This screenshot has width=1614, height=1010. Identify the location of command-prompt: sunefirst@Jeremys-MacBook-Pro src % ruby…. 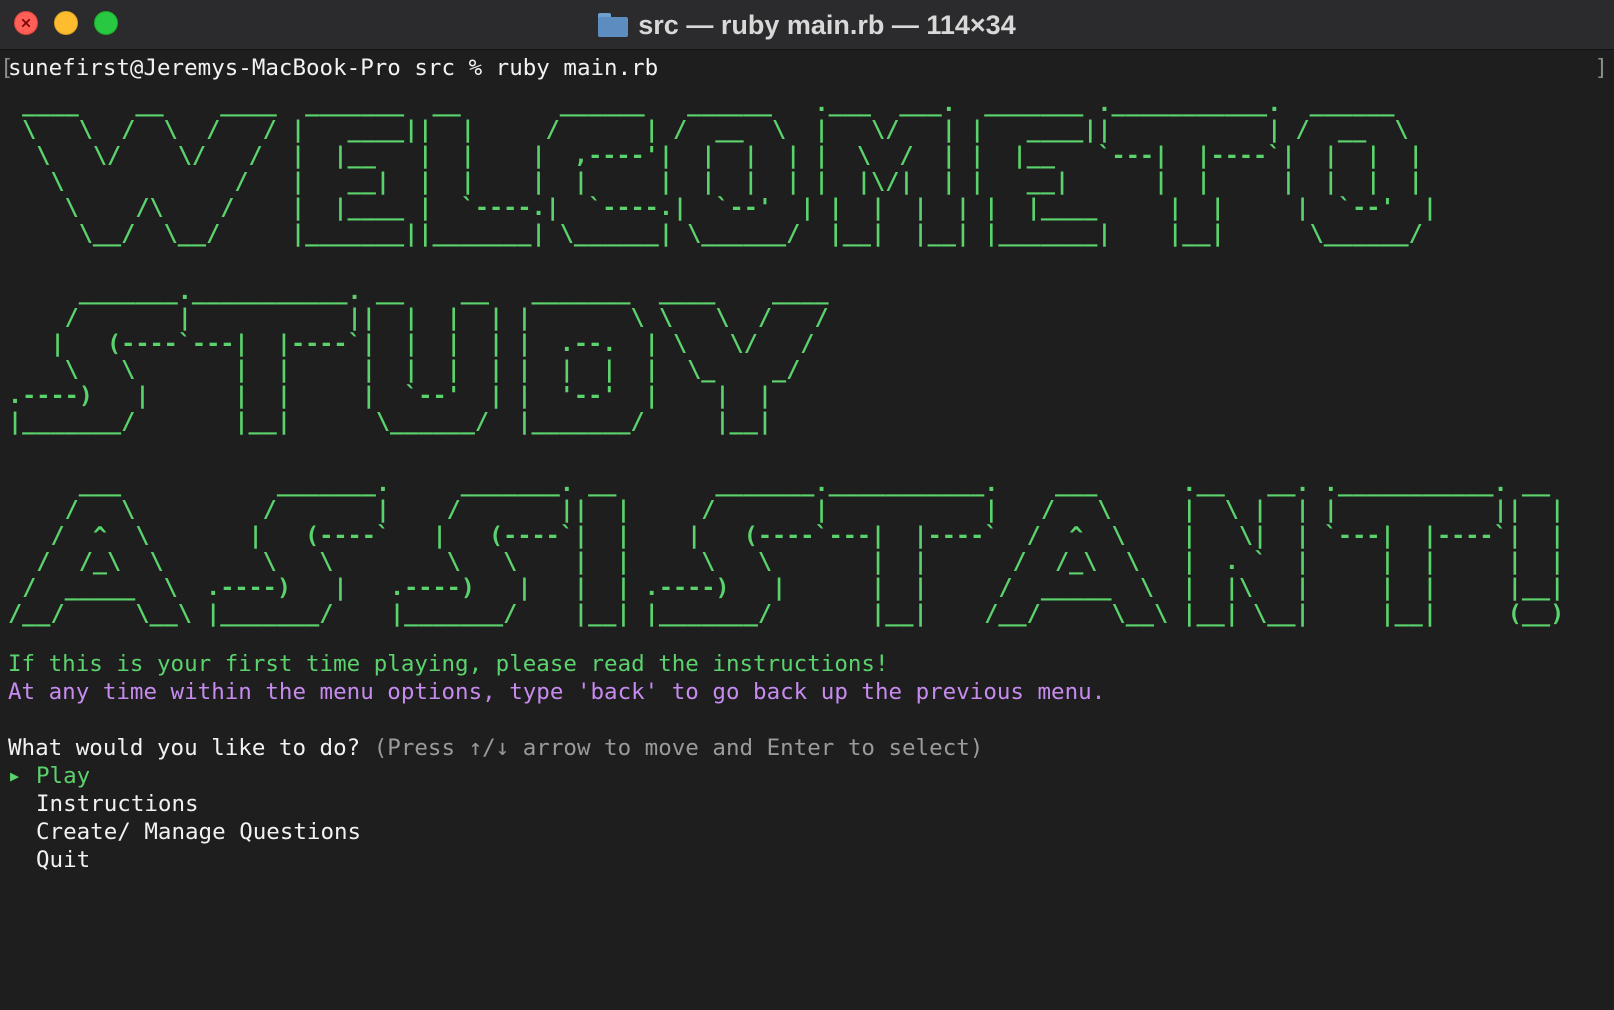
(333, 68).